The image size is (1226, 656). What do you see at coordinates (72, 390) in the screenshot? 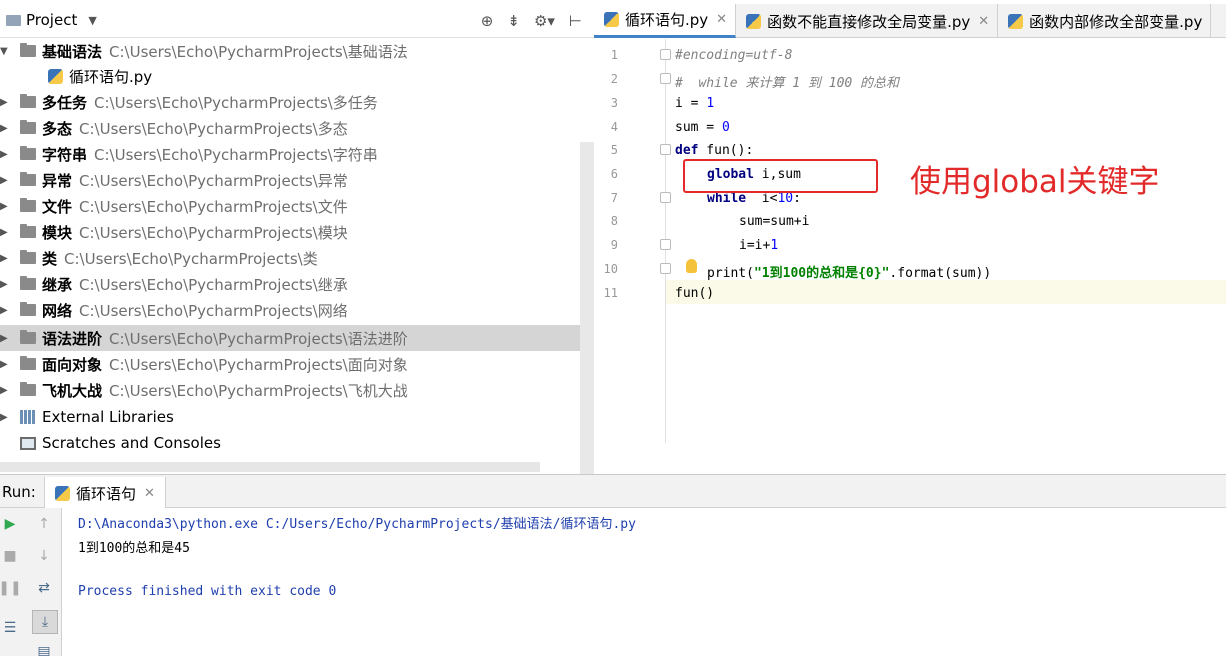
I see `tree-item-name: 飞机大战` at bounding box center [72, 390].